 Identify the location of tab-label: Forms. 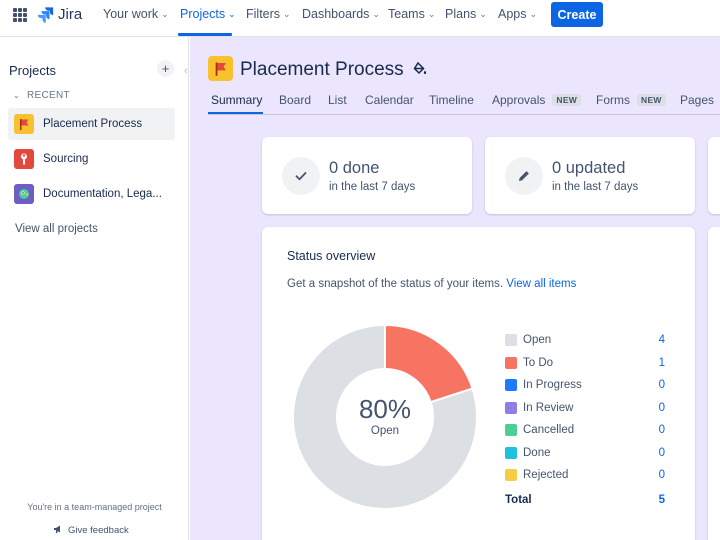
(613, 100).